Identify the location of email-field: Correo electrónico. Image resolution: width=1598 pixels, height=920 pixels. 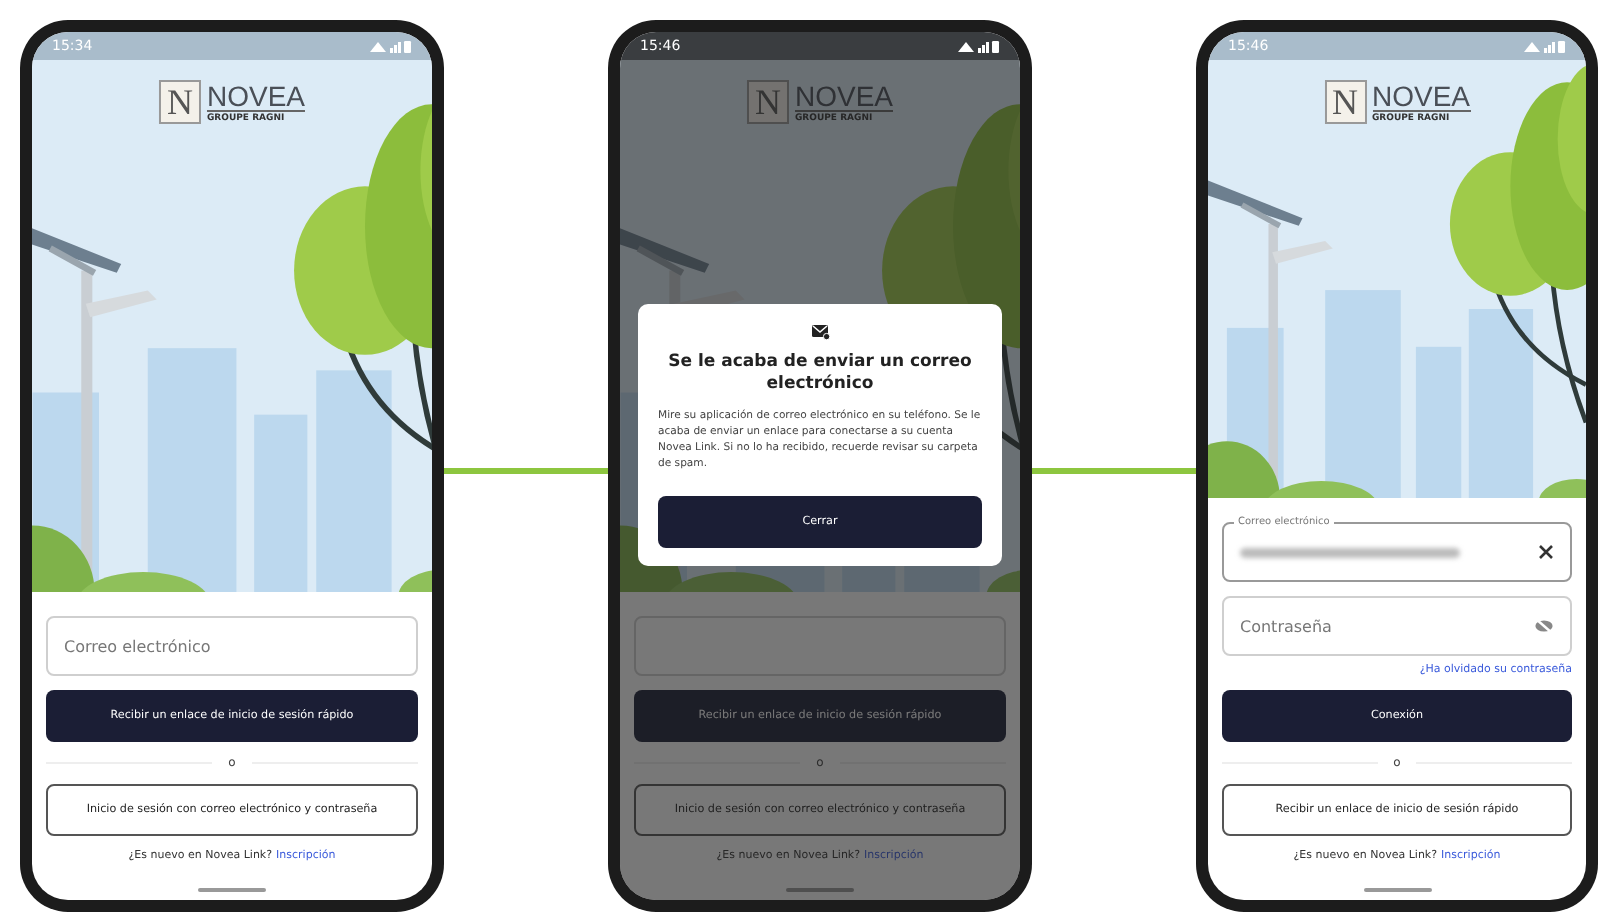
(232, 646).